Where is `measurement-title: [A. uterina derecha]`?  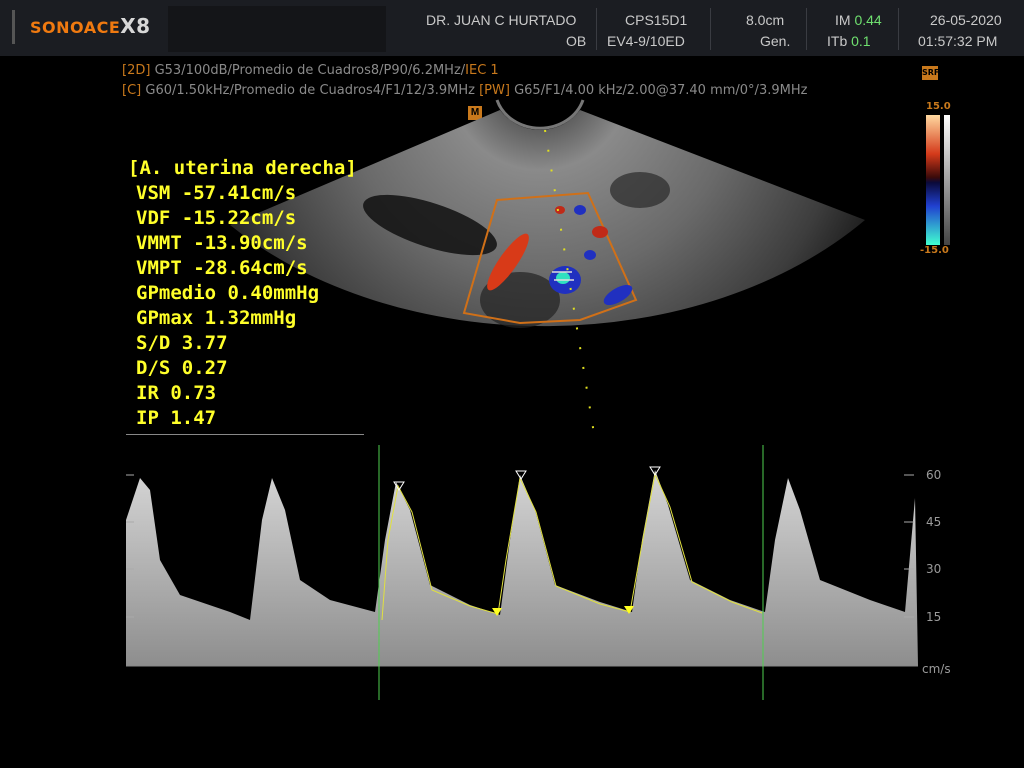 measurement-title: [A. uterina derecha] is located at coordinates (242, 168).